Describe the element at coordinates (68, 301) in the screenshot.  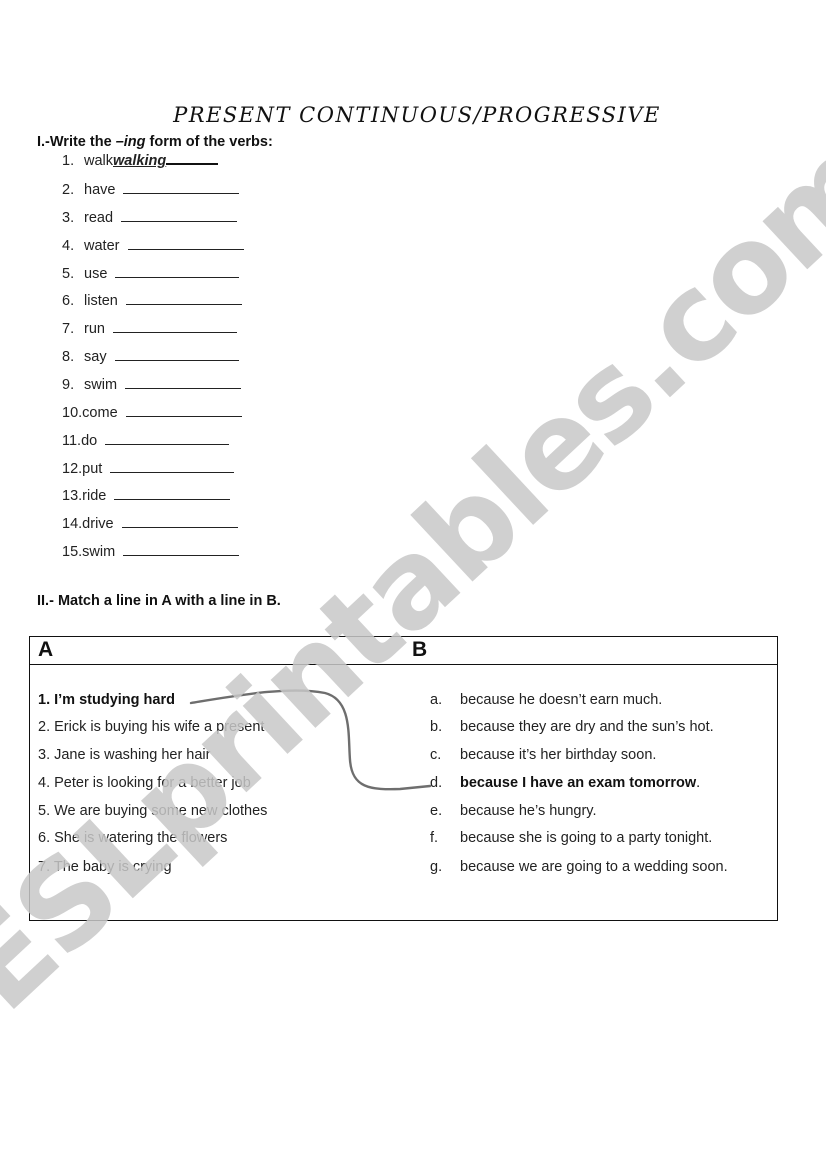
I see `verb-number: 6.` at that location.